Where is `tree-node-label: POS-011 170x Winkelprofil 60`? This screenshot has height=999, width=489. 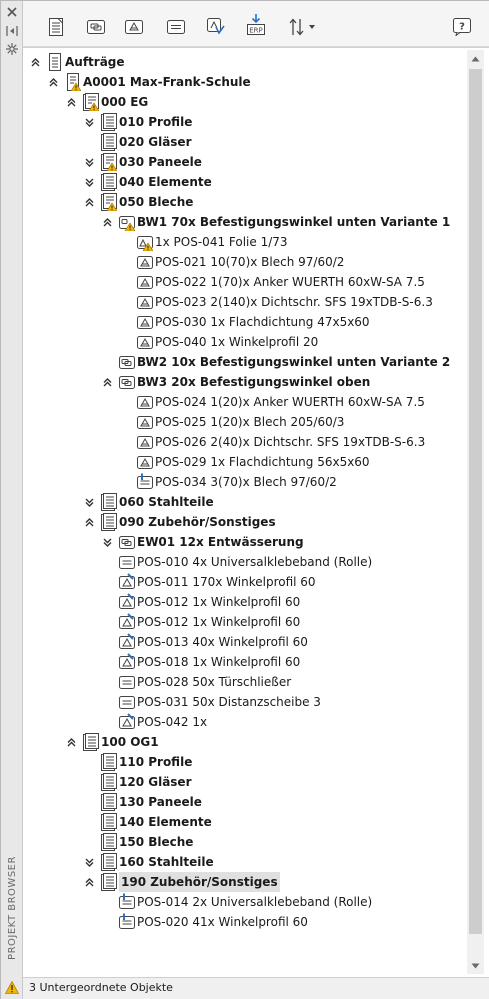 tree-node-label: POS-011 170x Winkelprofil 60 is located at coordinates (226, 582).